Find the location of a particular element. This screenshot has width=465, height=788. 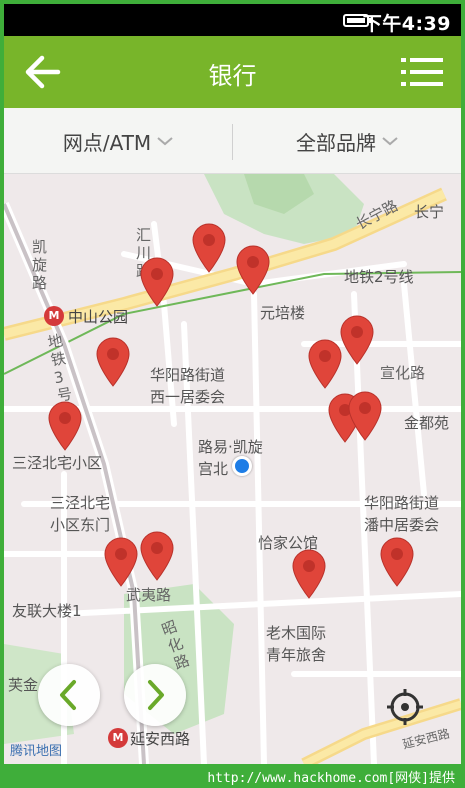

poi-label-huayang-1: 华阳路街道 is located at coordinates (188, 375).